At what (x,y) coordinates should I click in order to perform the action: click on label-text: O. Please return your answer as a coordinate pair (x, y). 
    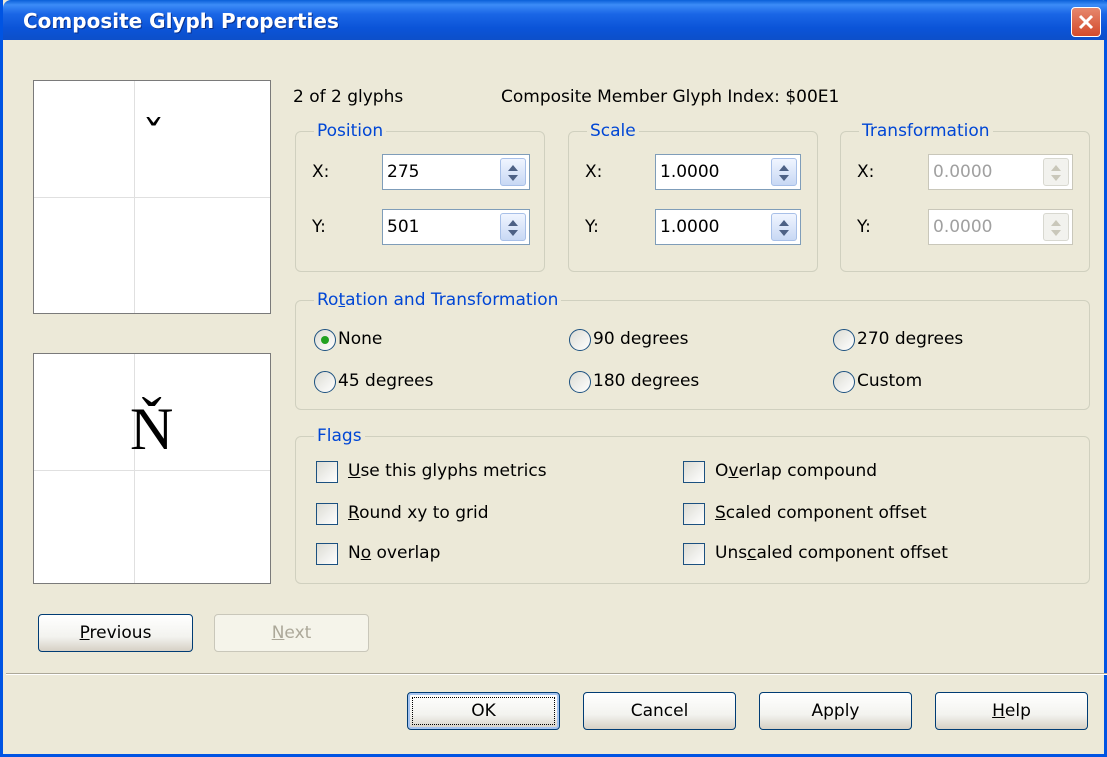
    Looking at the image, I should click on (722, 471).